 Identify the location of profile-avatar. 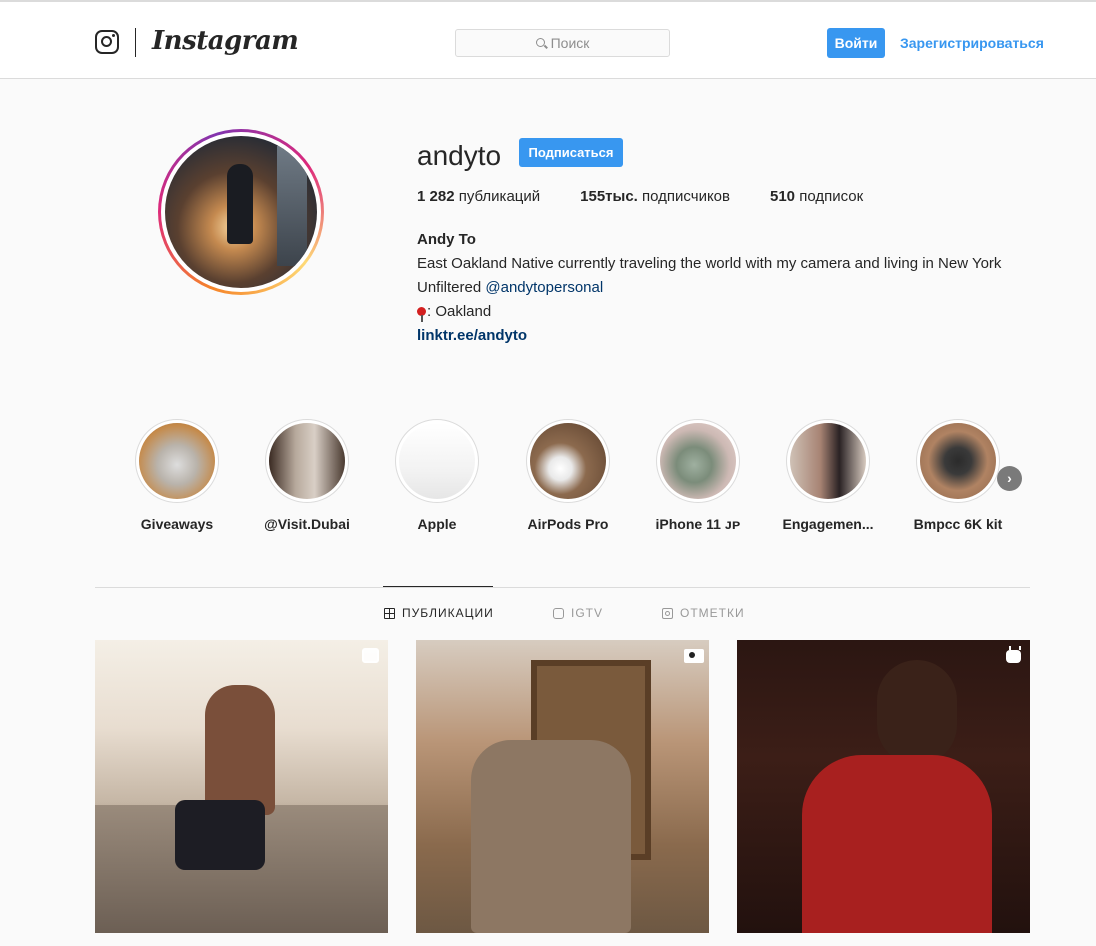
(241, 212).